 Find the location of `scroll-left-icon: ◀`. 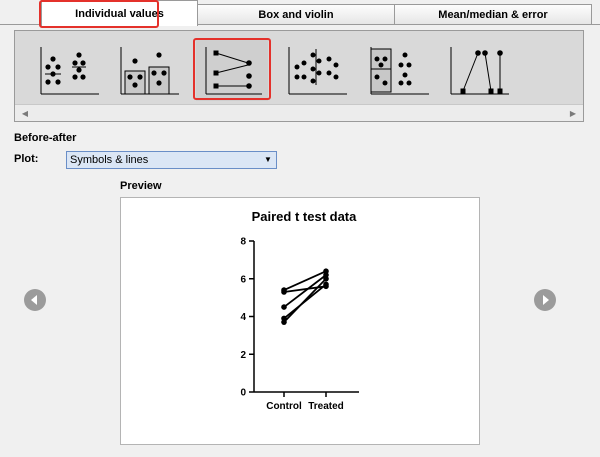

scroll-left-icon: ◀ is located at coordinates (25, 113).